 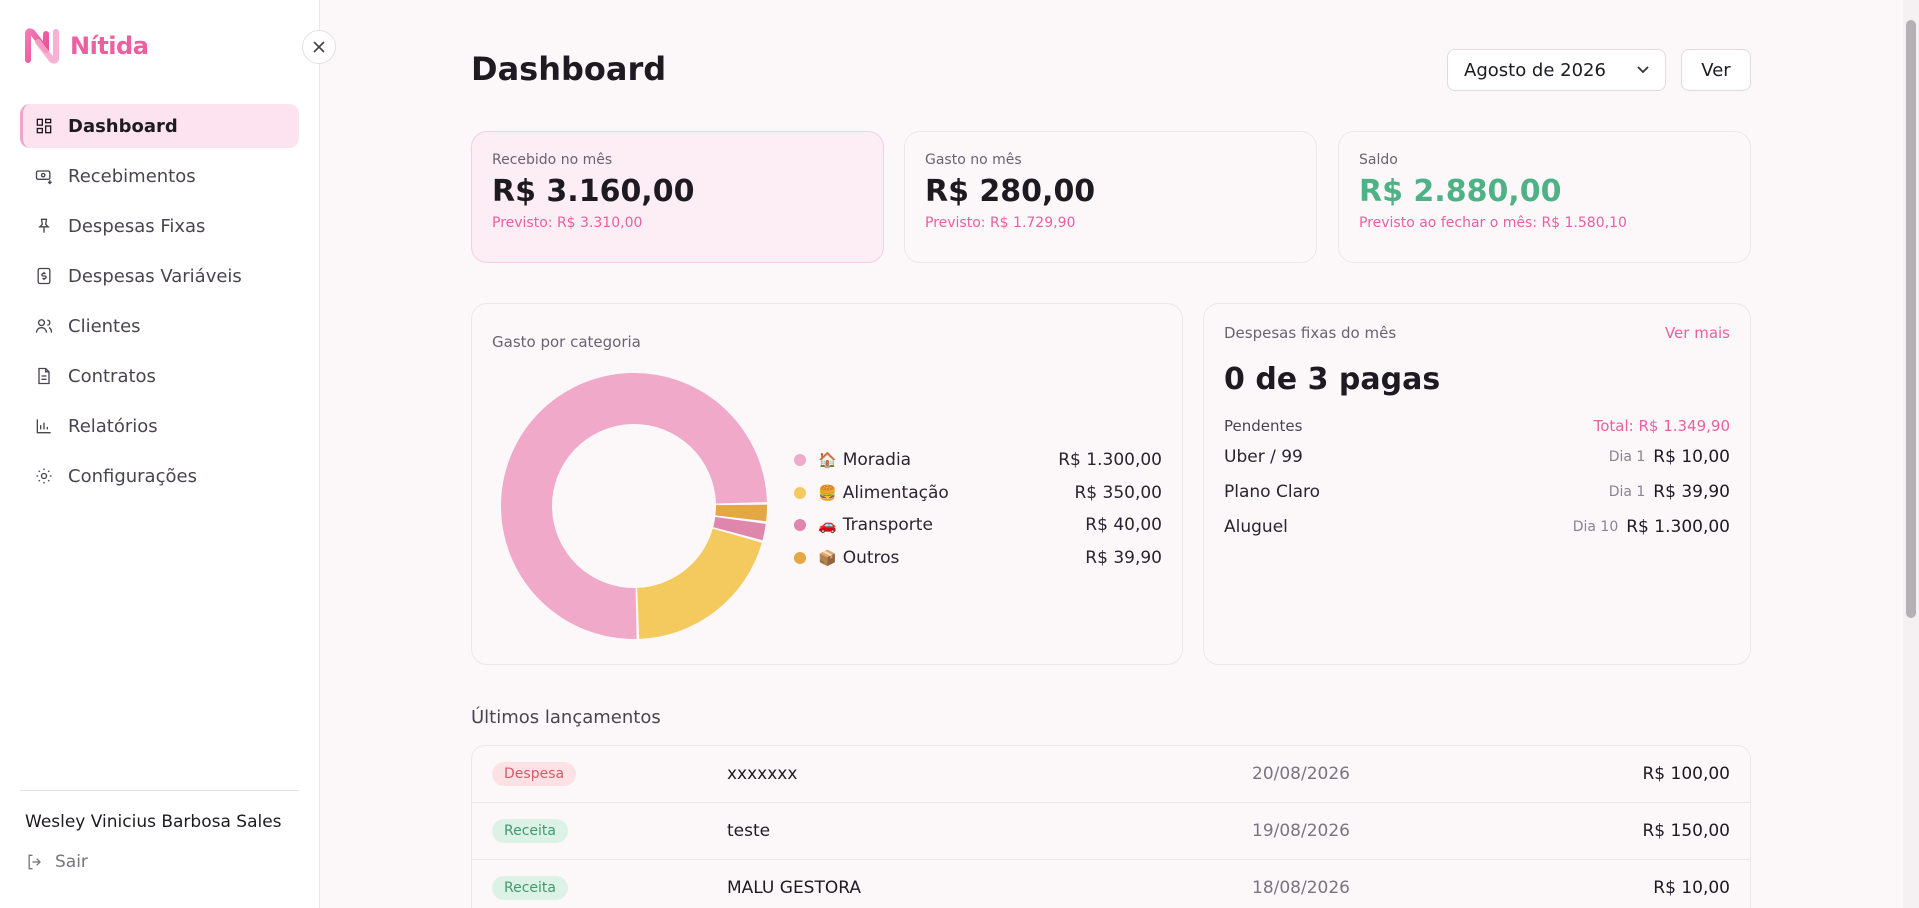 What do you see at coordinates (534, 774) in the screenshot?
I see `entry-type-badge: Despesa` at bounding box center [534, 774].